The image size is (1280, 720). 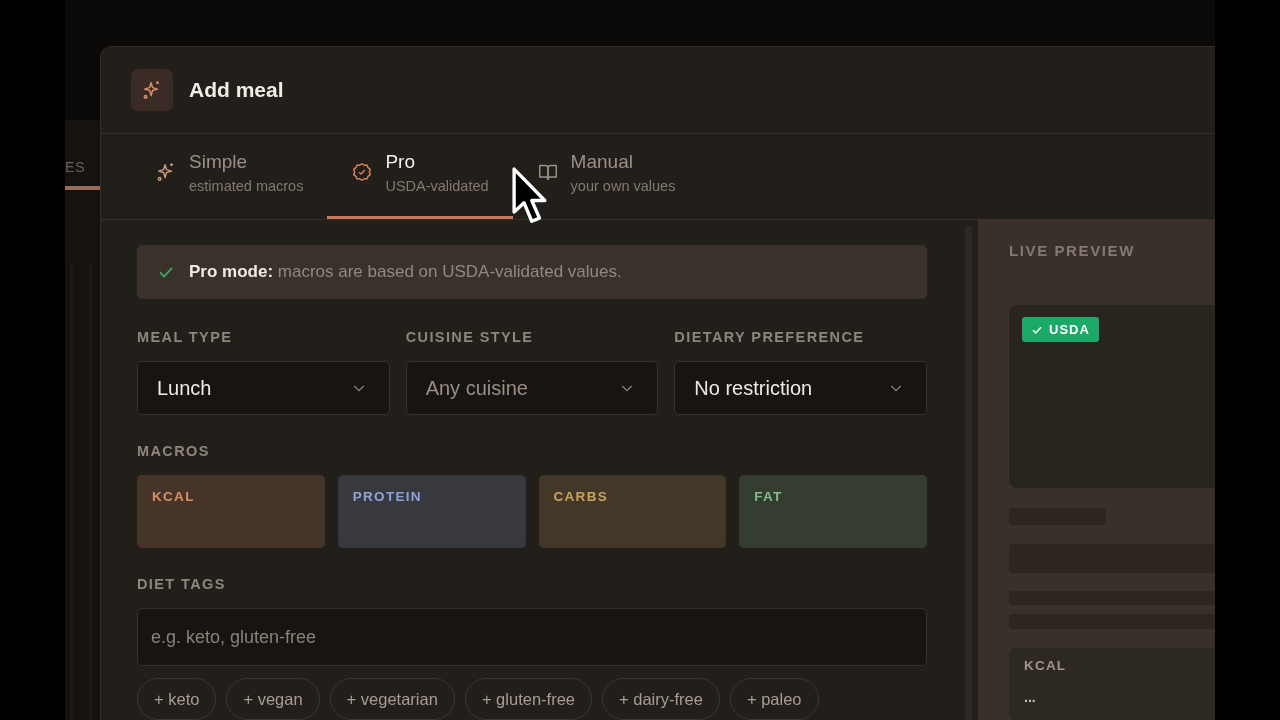 I want to click on macro-label: FAT, so click(x=768, y=497).